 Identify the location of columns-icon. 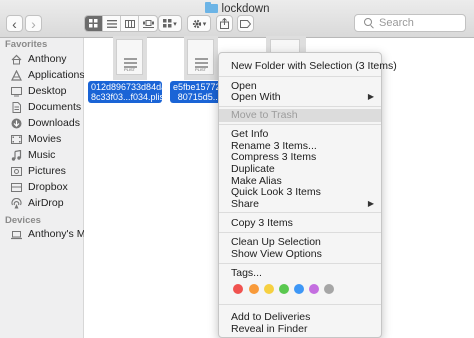
(129, 23).